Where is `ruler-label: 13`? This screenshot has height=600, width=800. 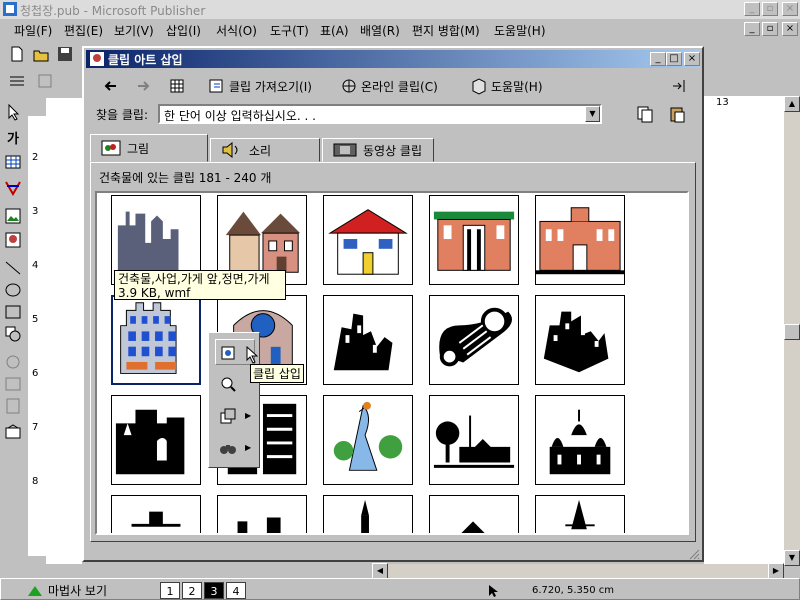 ruler-label: 13 is located at coordinates (722, 102).